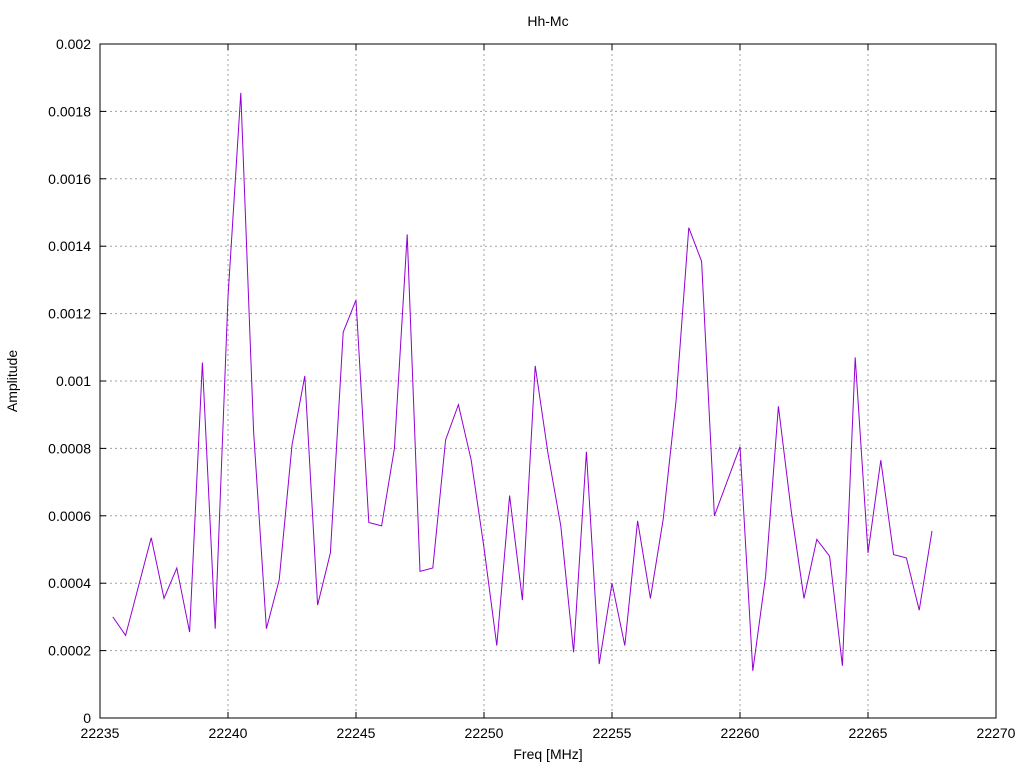  Describe the element at coordinates (100, 733) in the screenshot. I see `x-tick-label: 22235` at that location.